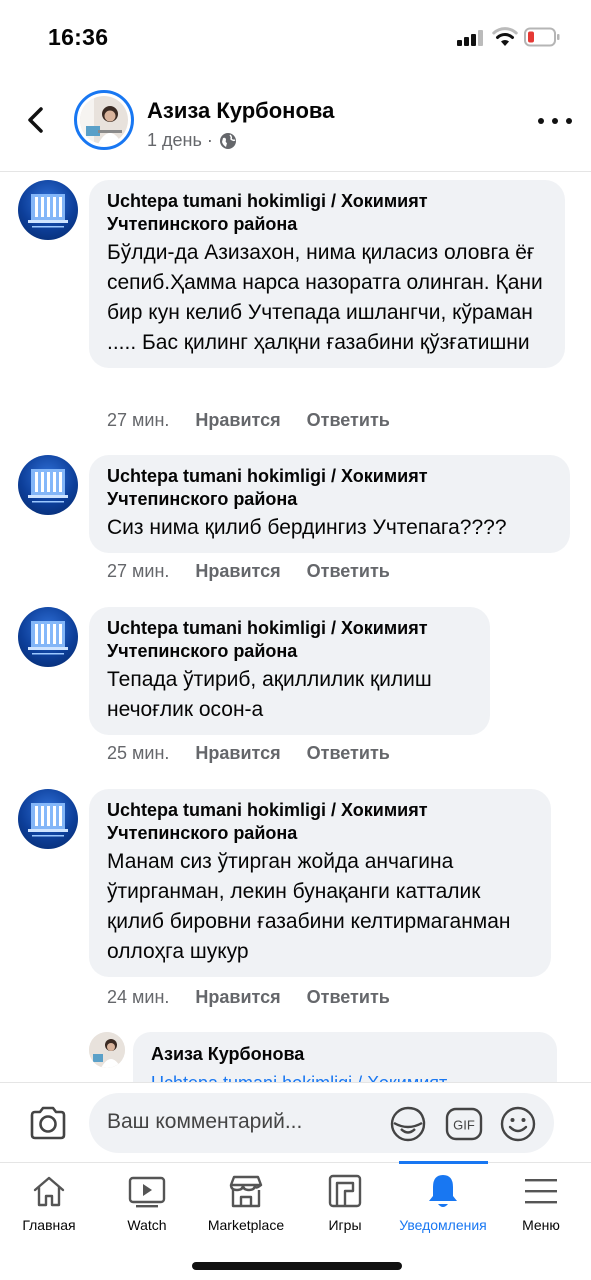 This screenshot has width=591, height=1280. Describe the element at coordinates (408, 1124) in the screenshot. I see `sticker-icon` at that location.